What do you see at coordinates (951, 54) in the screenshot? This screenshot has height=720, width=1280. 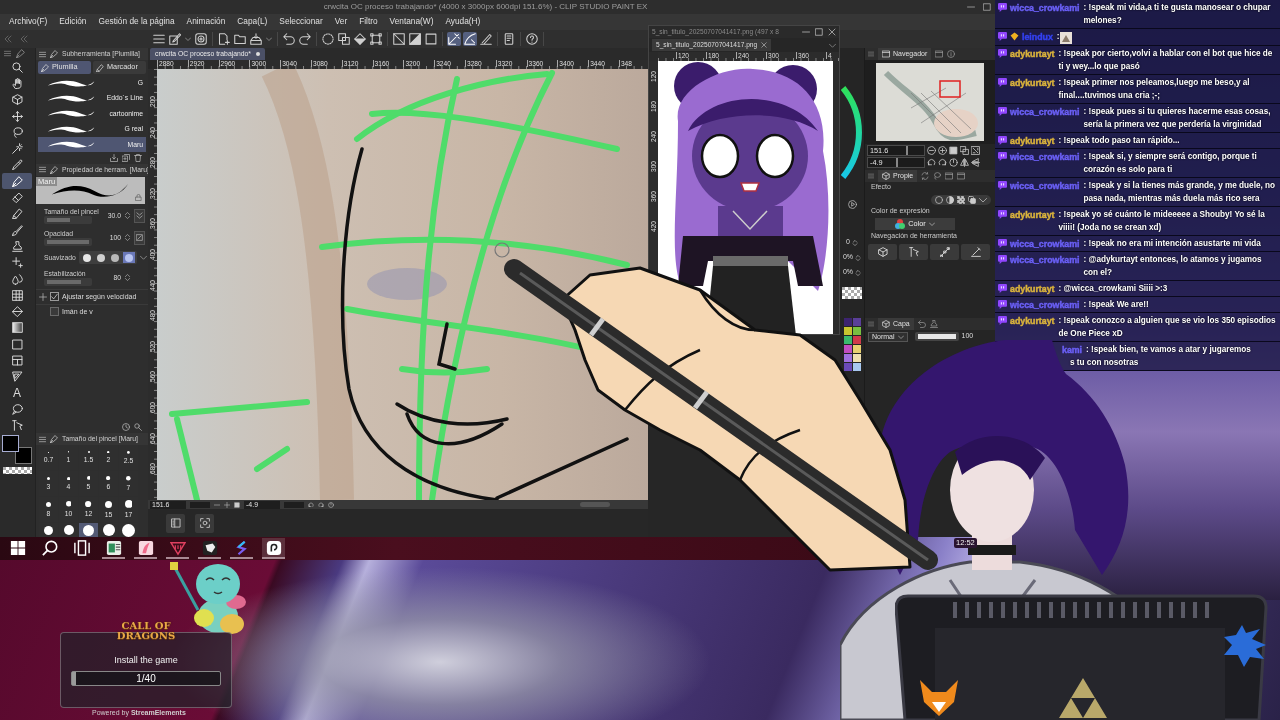 I see `info-icon` at bounding box center [951, 54].